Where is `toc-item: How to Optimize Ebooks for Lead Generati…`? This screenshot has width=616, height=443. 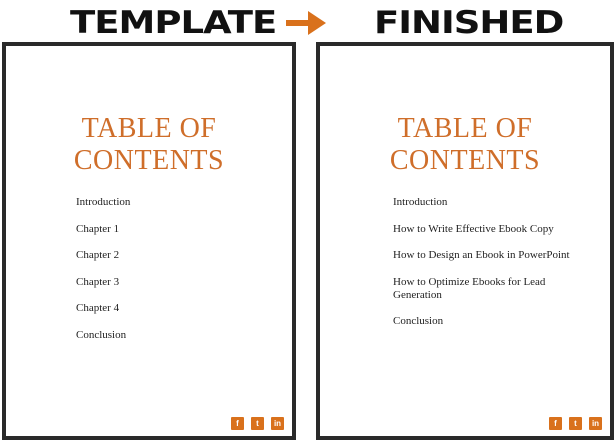 toc-item: How to Optimize Ebooks for Lead Generati… is located at coordinates (469, 288).